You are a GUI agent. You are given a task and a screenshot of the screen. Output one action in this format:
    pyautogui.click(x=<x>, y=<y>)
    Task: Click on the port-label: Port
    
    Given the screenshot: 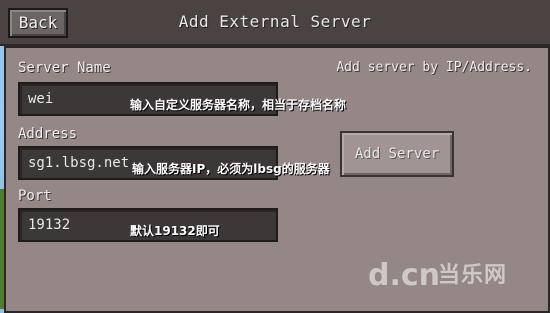 What is the action you would take?
    pyautogui.click(x=35, y=196)
    